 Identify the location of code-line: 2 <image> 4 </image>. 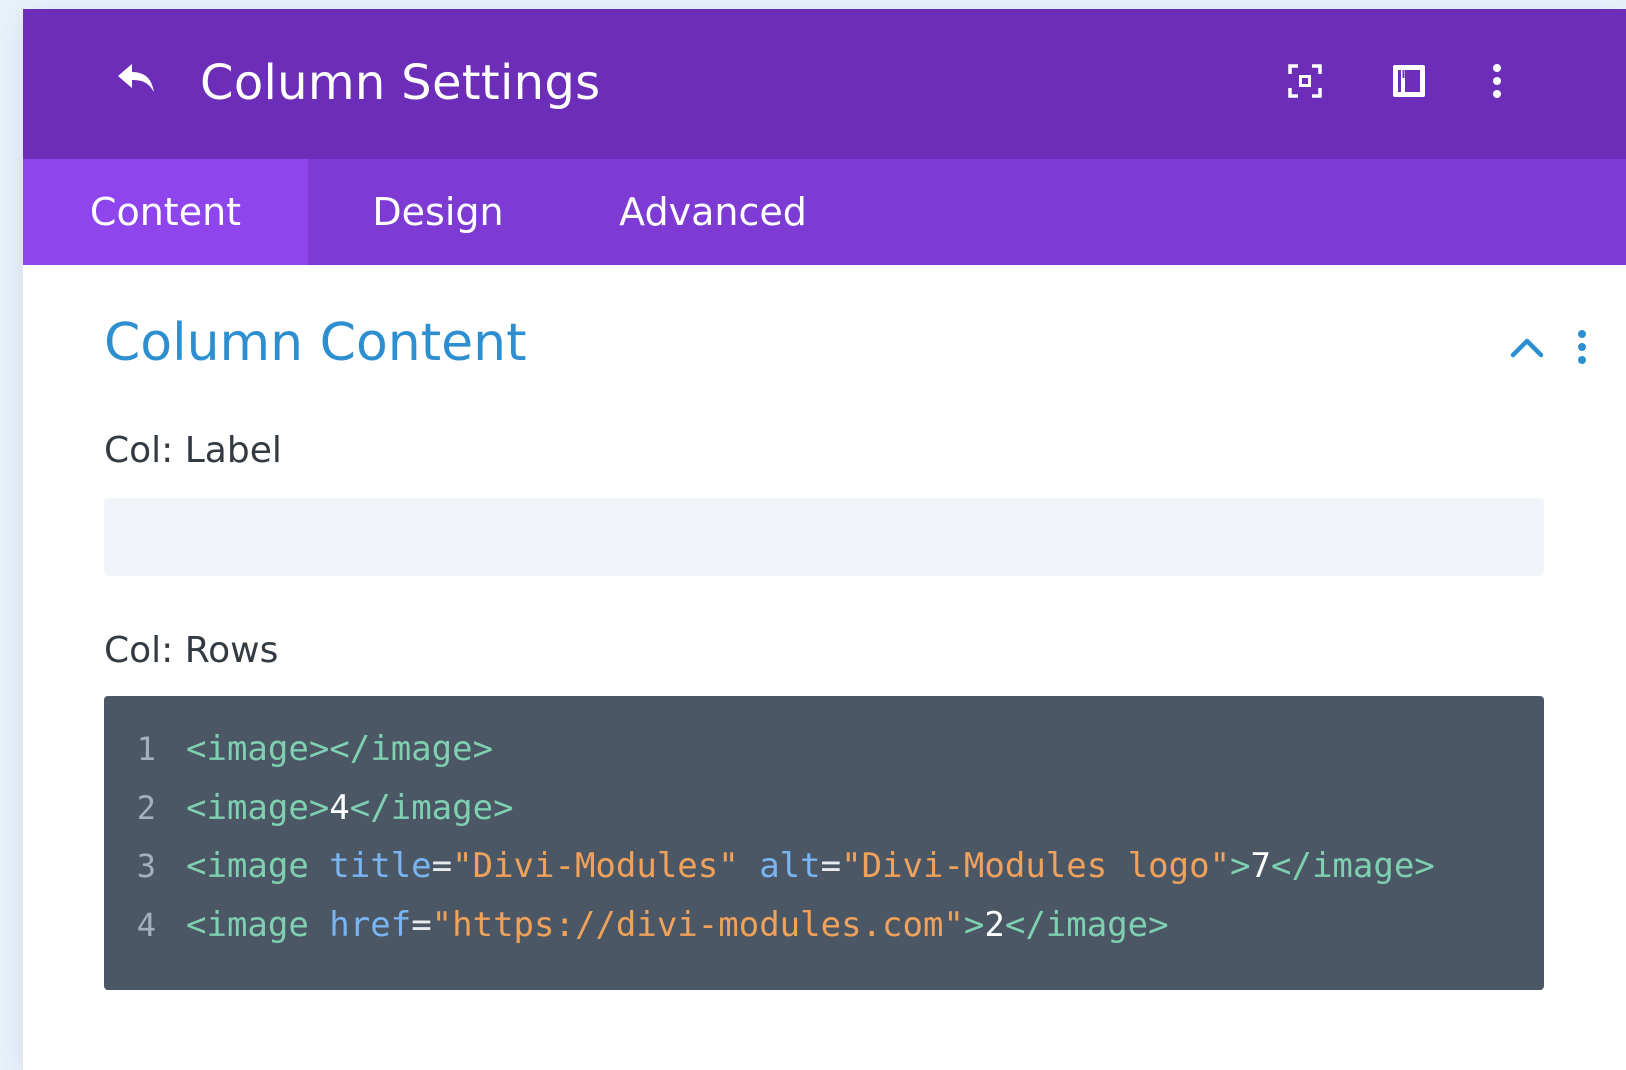
(824, 808).